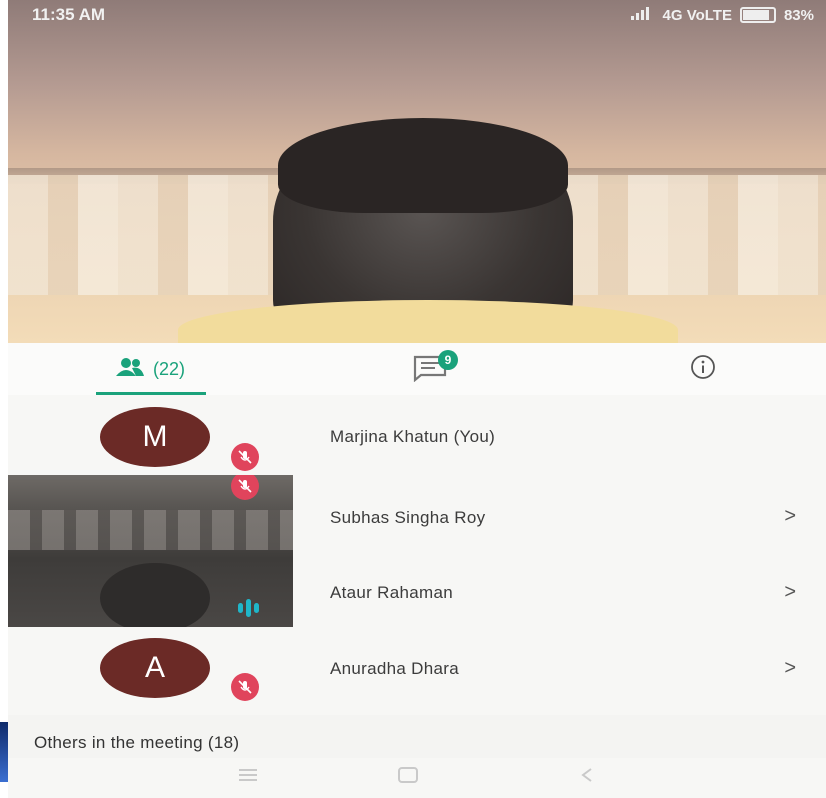  I want to click on video-person-hair, so click(423, 165).